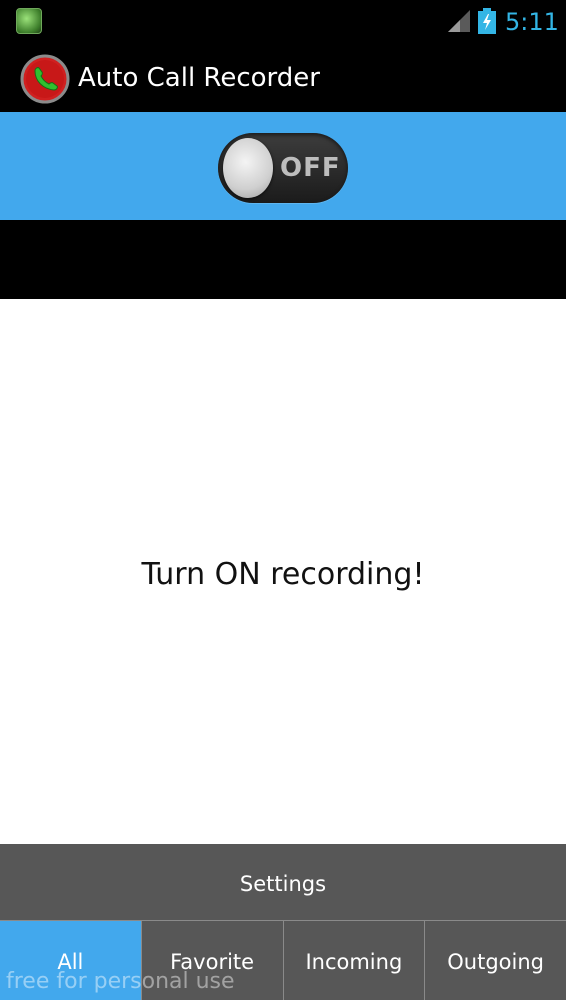 Image resolution: width=566 pixels, height=1000 pixels. I want to click on recording-toggle-band: OFF, so click(283, 166).